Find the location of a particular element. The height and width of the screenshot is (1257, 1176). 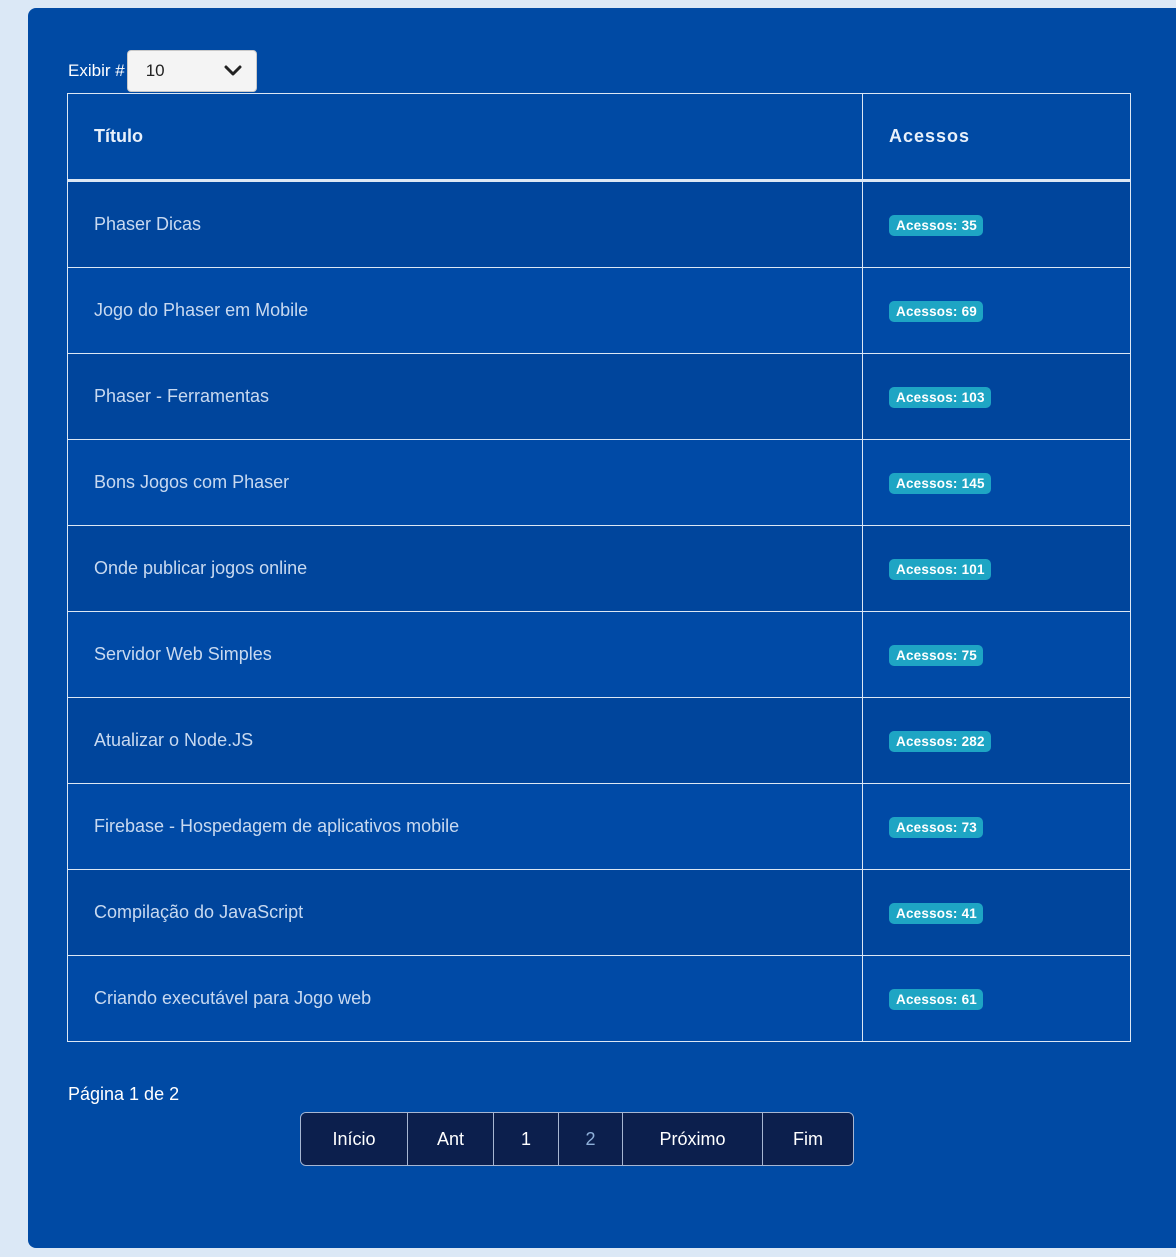

pagination-next-button: Próximo is located at coordinates (693, 1139).